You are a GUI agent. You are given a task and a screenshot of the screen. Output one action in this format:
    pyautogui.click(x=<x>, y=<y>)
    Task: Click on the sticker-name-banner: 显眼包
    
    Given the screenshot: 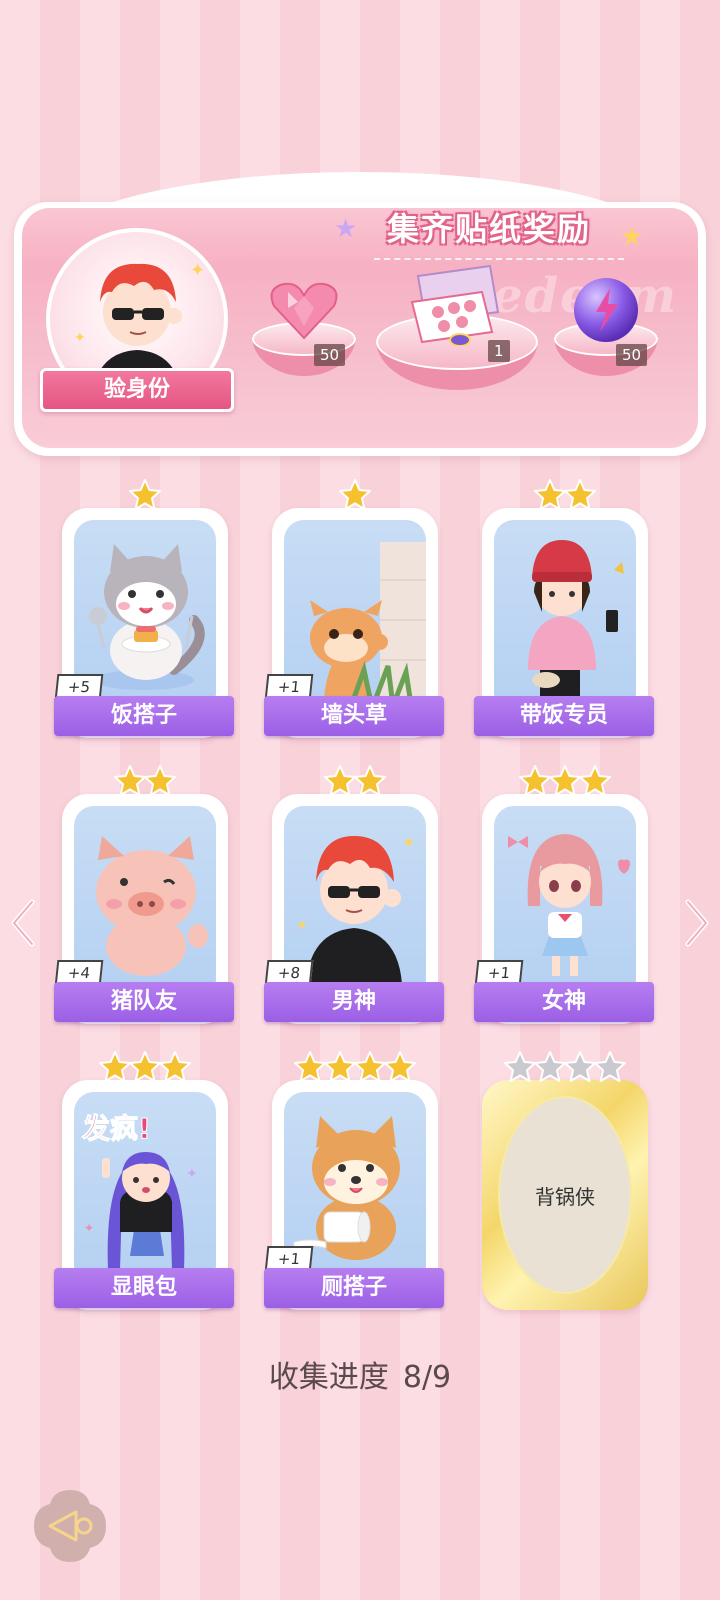 What is the action you would take?
    pyautogui.click(x=144, y=1288)
    